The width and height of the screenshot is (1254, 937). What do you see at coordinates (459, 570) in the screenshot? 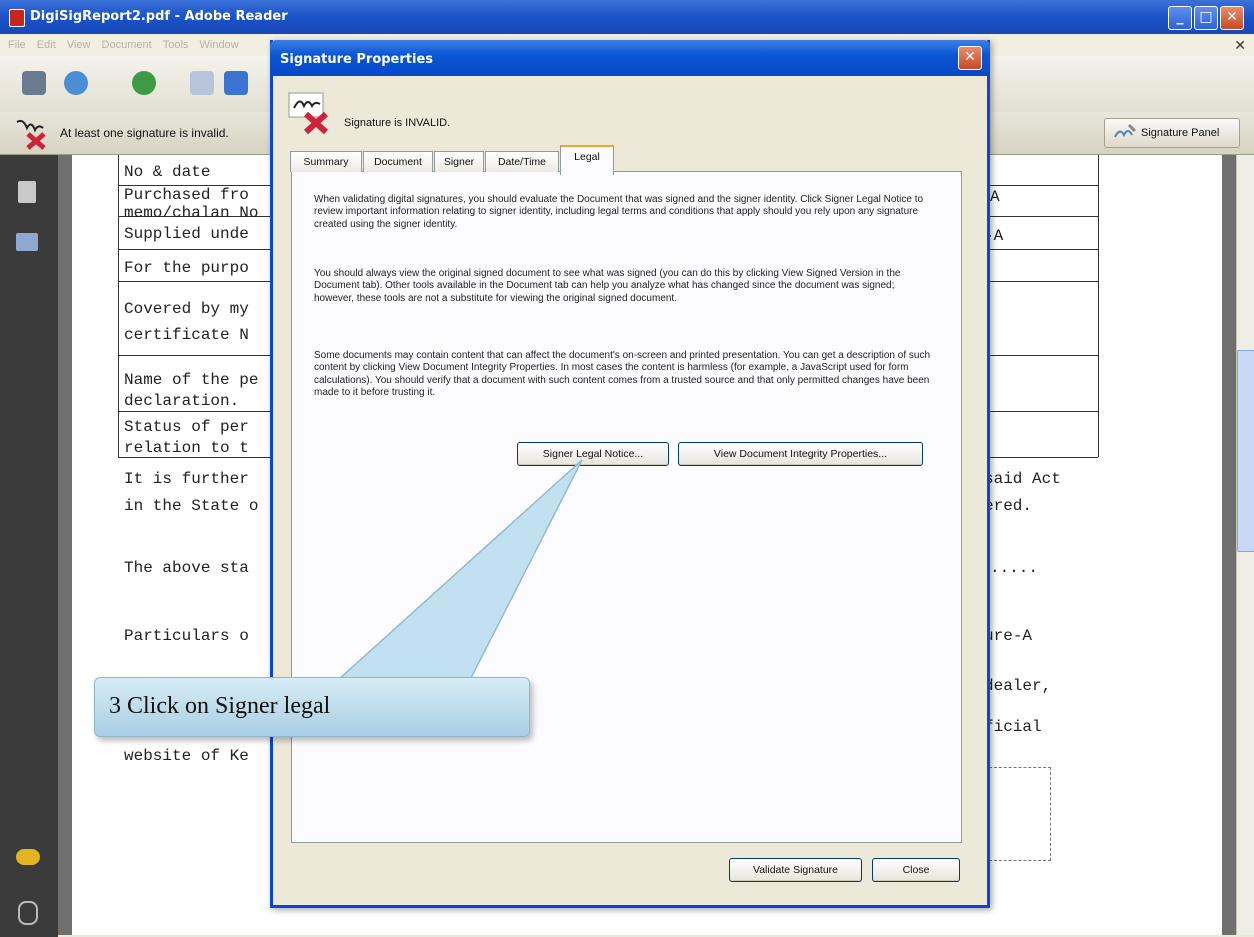
I see `callout-pointer` at bounding box center [459, 570].